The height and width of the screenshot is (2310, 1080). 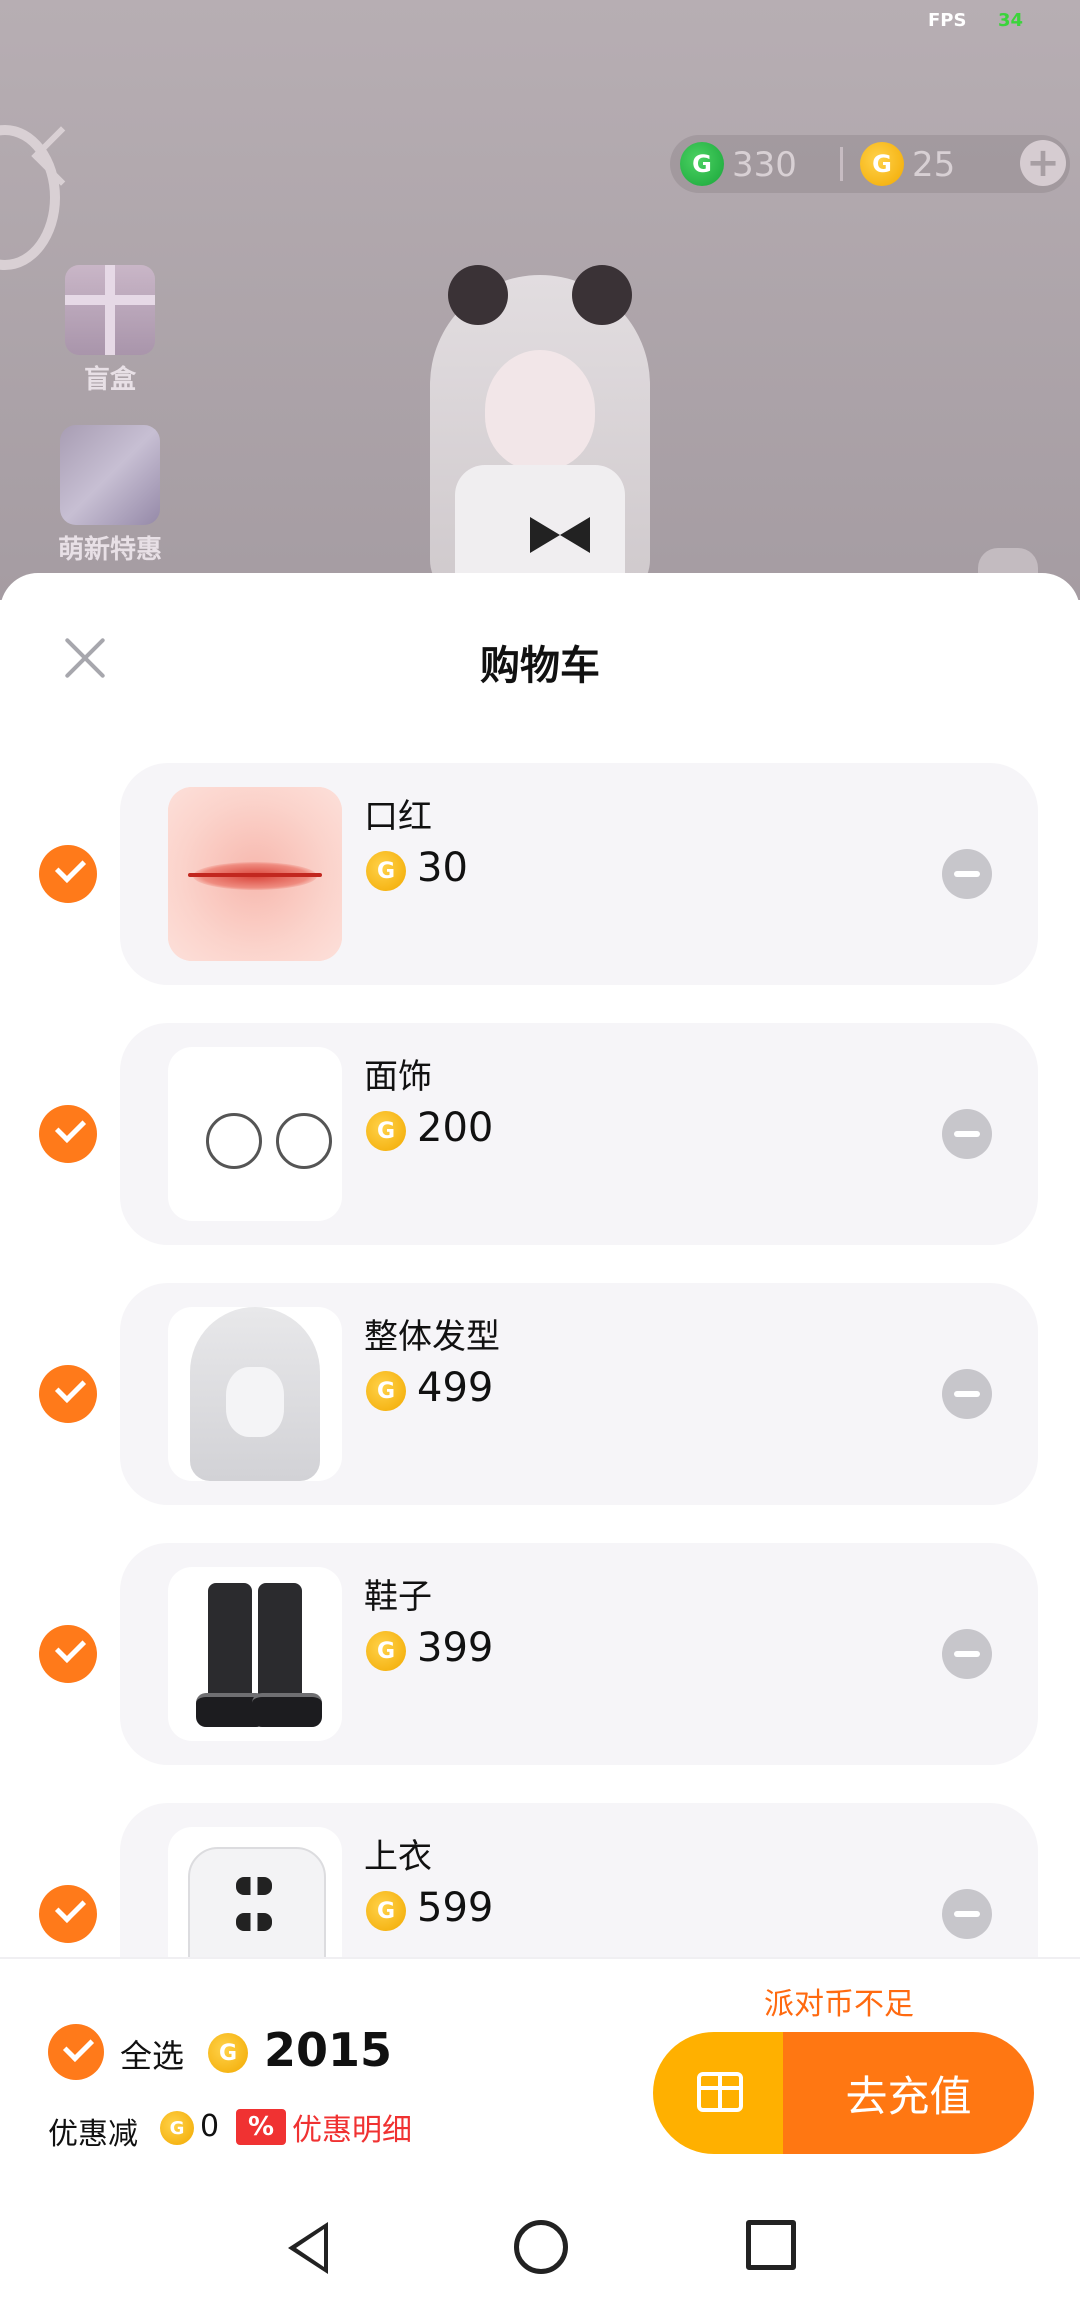 I want to click on fps-label: FPS, so click(x=947, y=20).